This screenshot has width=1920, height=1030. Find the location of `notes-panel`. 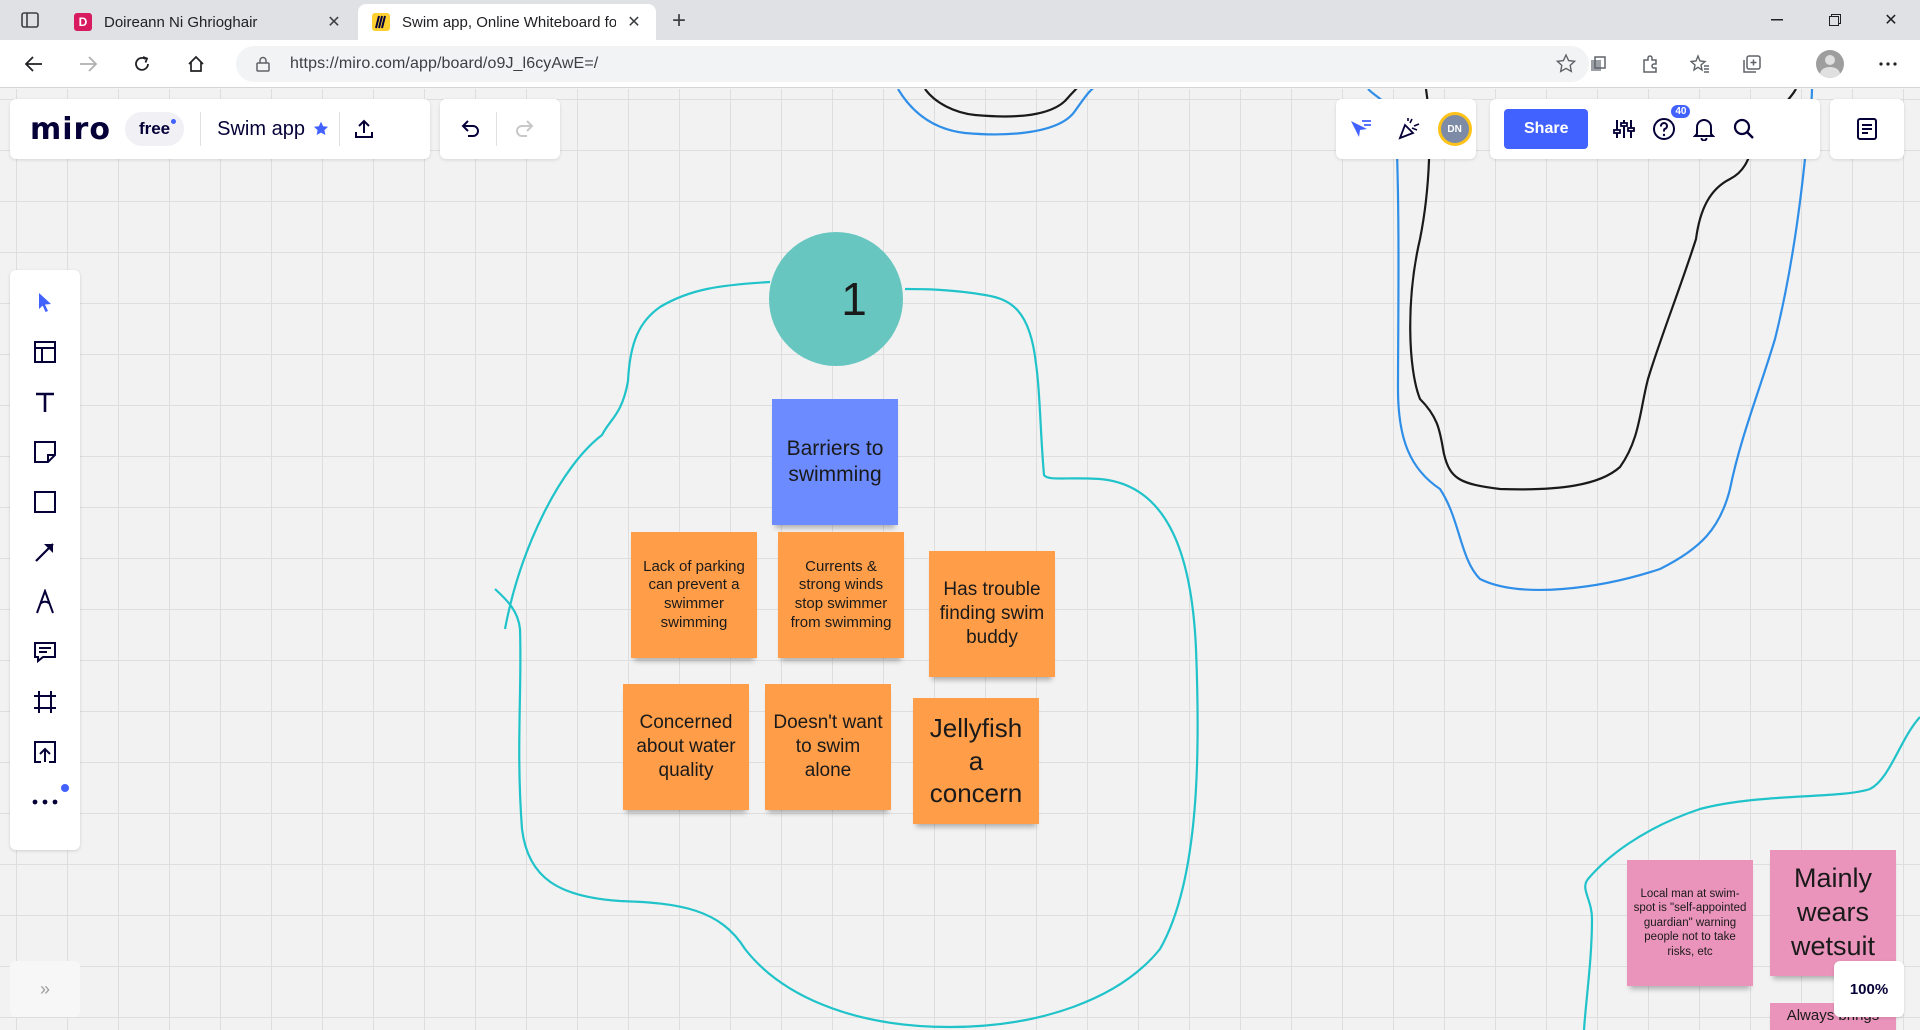

notes-panel is located at coordinates (1867, 129).